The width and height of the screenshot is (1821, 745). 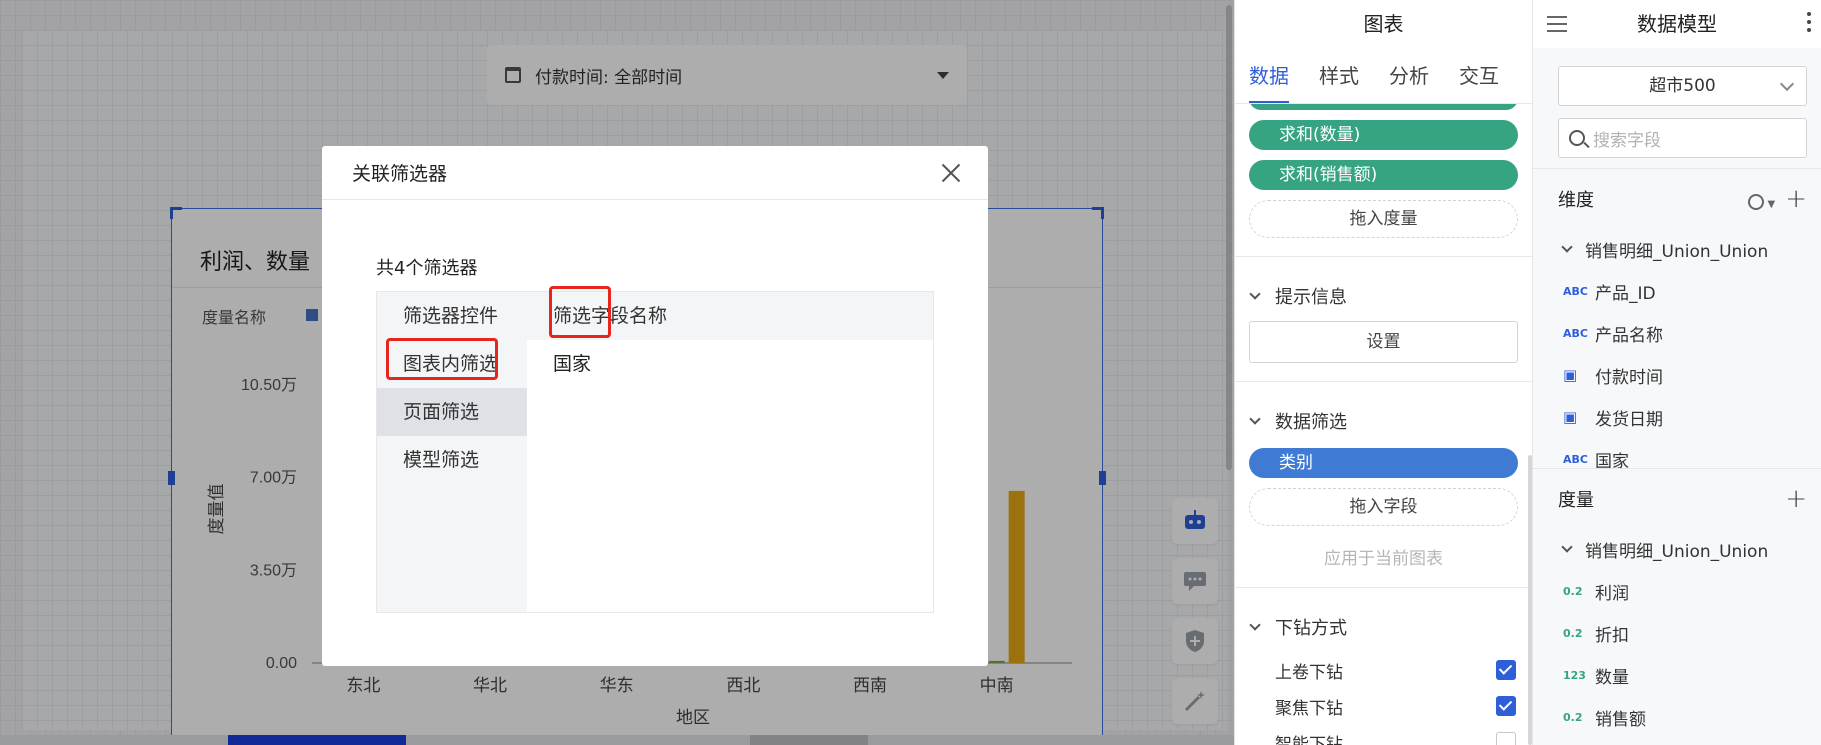 I want to click on add-measure-icon: +, so click(x=1796, y=499).